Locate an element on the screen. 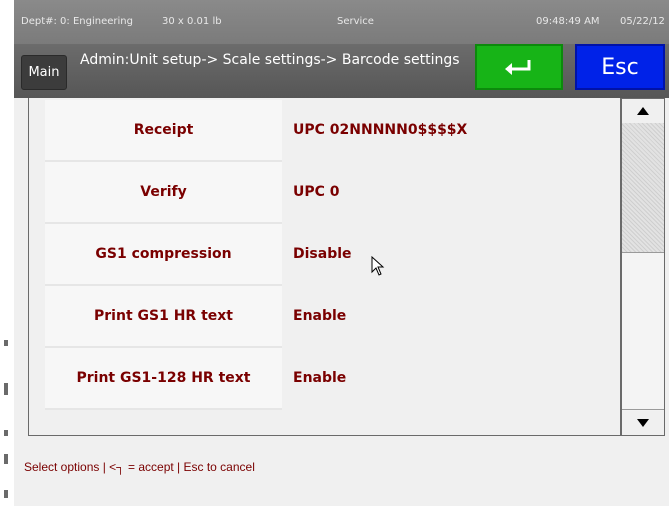 The height and width of the screenshot is (506, 669). list-item: Print GS1-128 HR text Enable is located at coordinates (332, 379).